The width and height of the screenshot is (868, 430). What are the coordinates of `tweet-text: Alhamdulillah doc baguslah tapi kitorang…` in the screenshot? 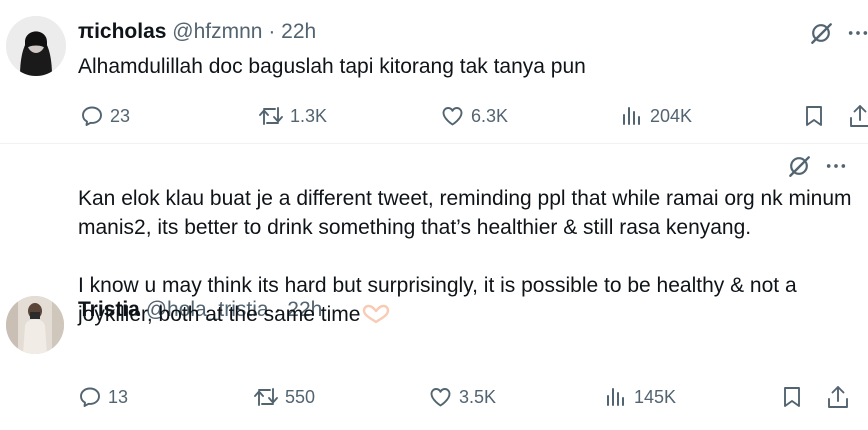 It's located at (332, 66).